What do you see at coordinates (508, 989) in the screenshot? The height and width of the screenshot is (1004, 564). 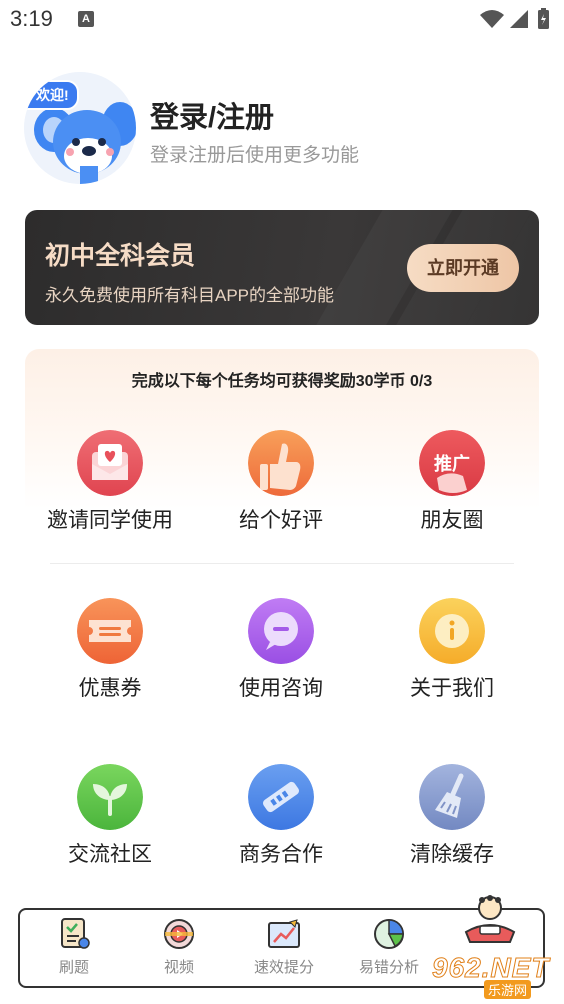 I see `watermark-sub: 乐游网` at bounding box center [508, 989].